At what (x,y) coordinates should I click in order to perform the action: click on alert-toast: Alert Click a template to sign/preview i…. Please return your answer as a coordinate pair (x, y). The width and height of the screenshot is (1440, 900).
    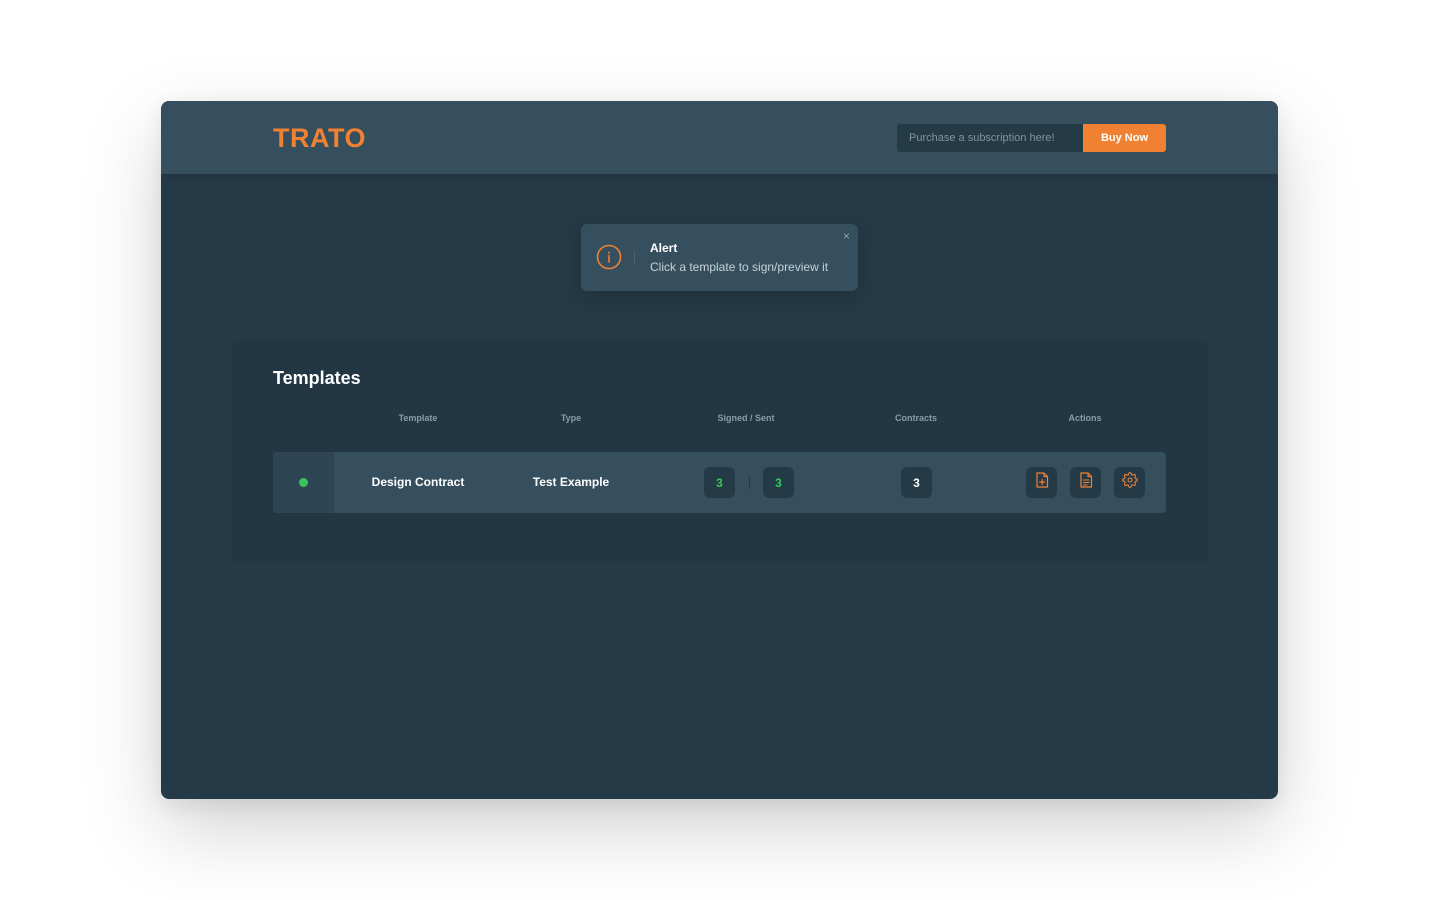
    Looking at the image, I should click on (719, 257).